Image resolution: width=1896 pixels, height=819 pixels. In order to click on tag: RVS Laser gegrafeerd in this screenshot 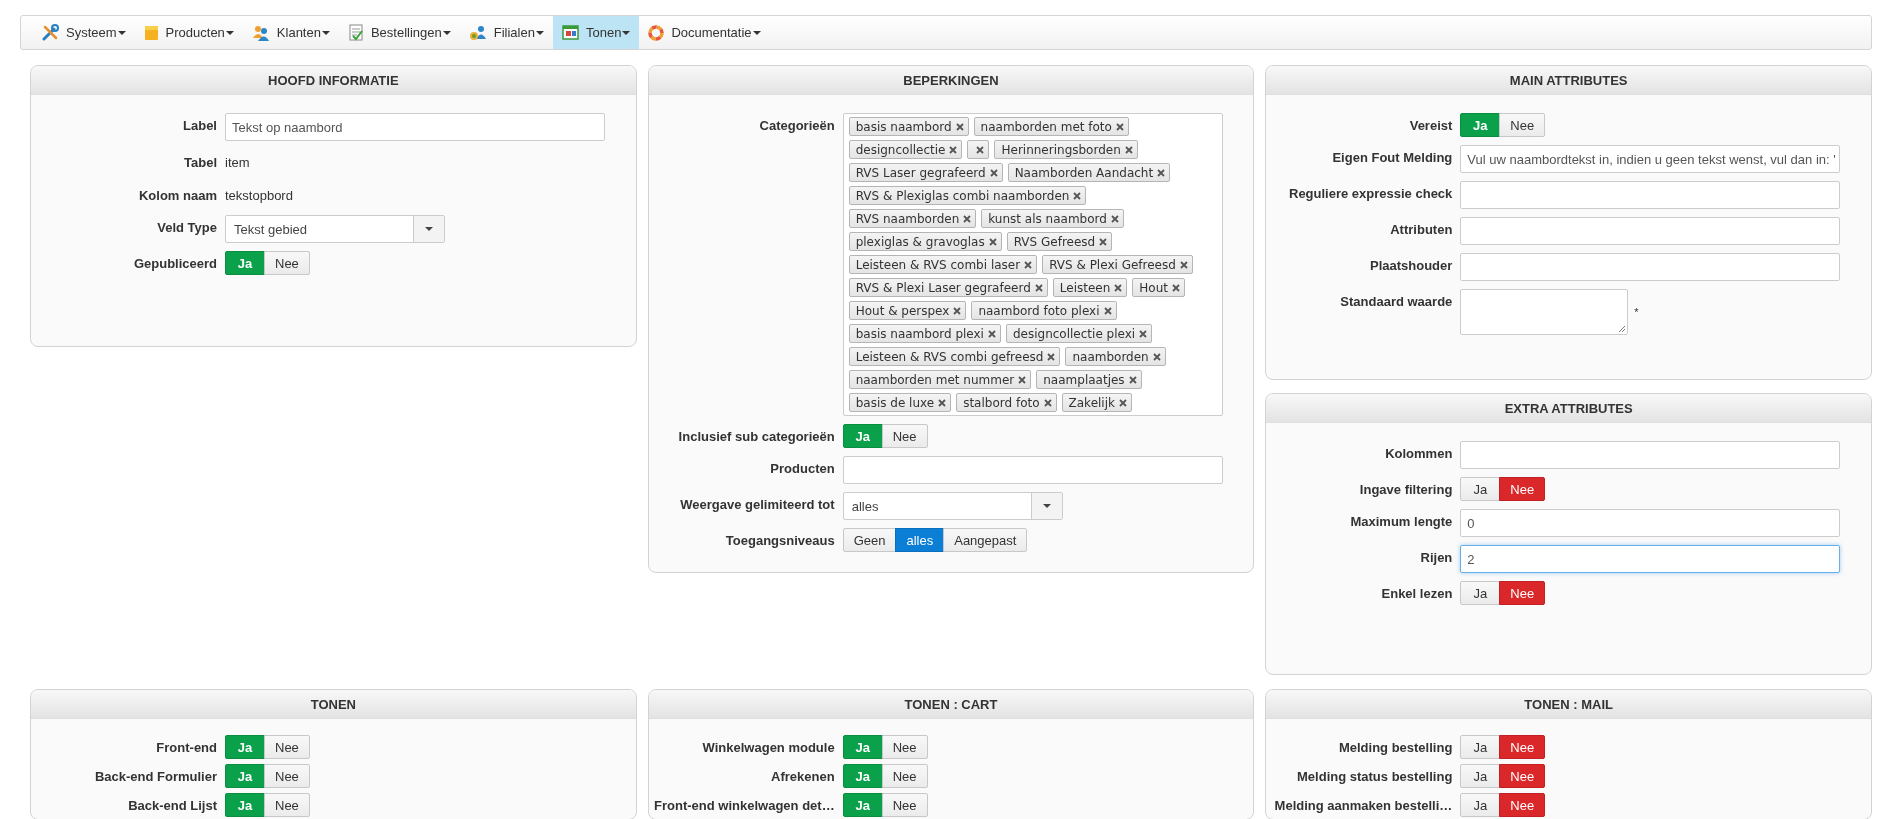, I will do `click(925, 172)`.